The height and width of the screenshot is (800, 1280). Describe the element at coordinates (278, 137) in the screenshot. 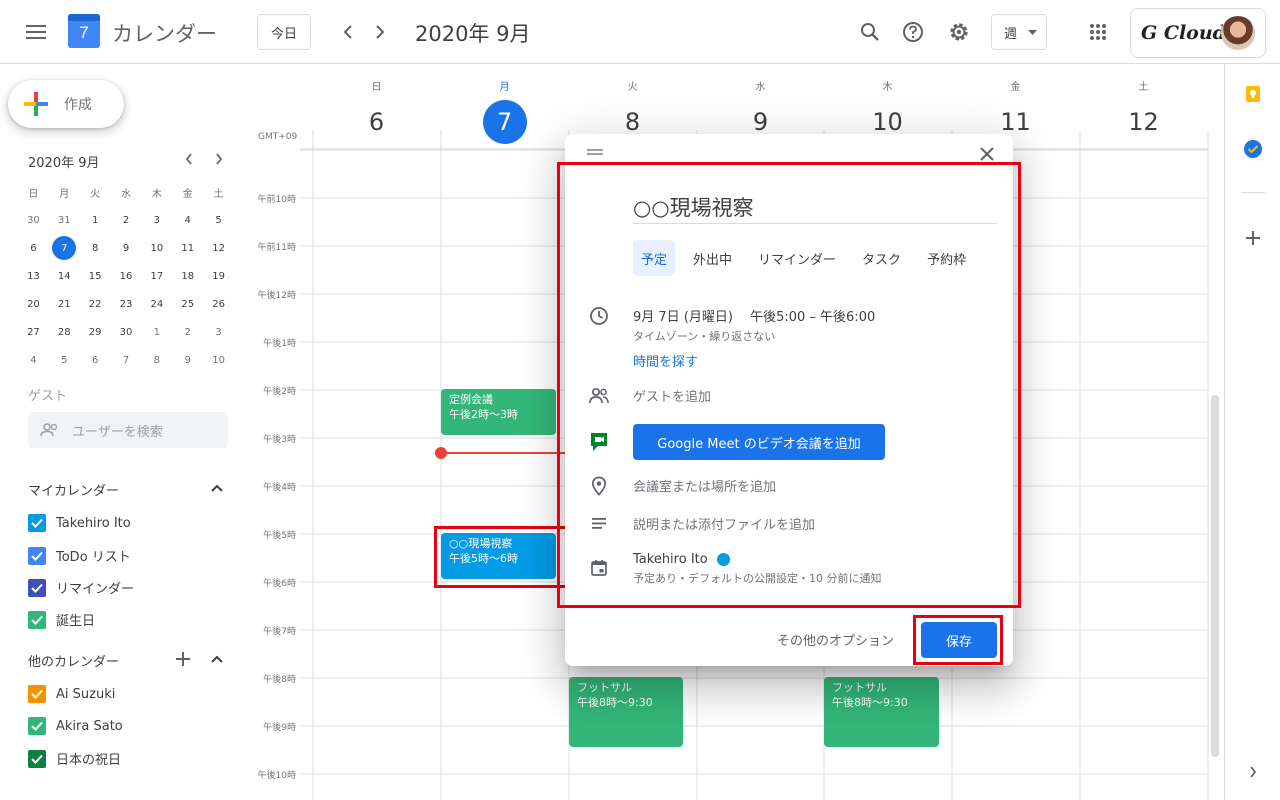

I see `timezone-label: GMT+09` at that location.